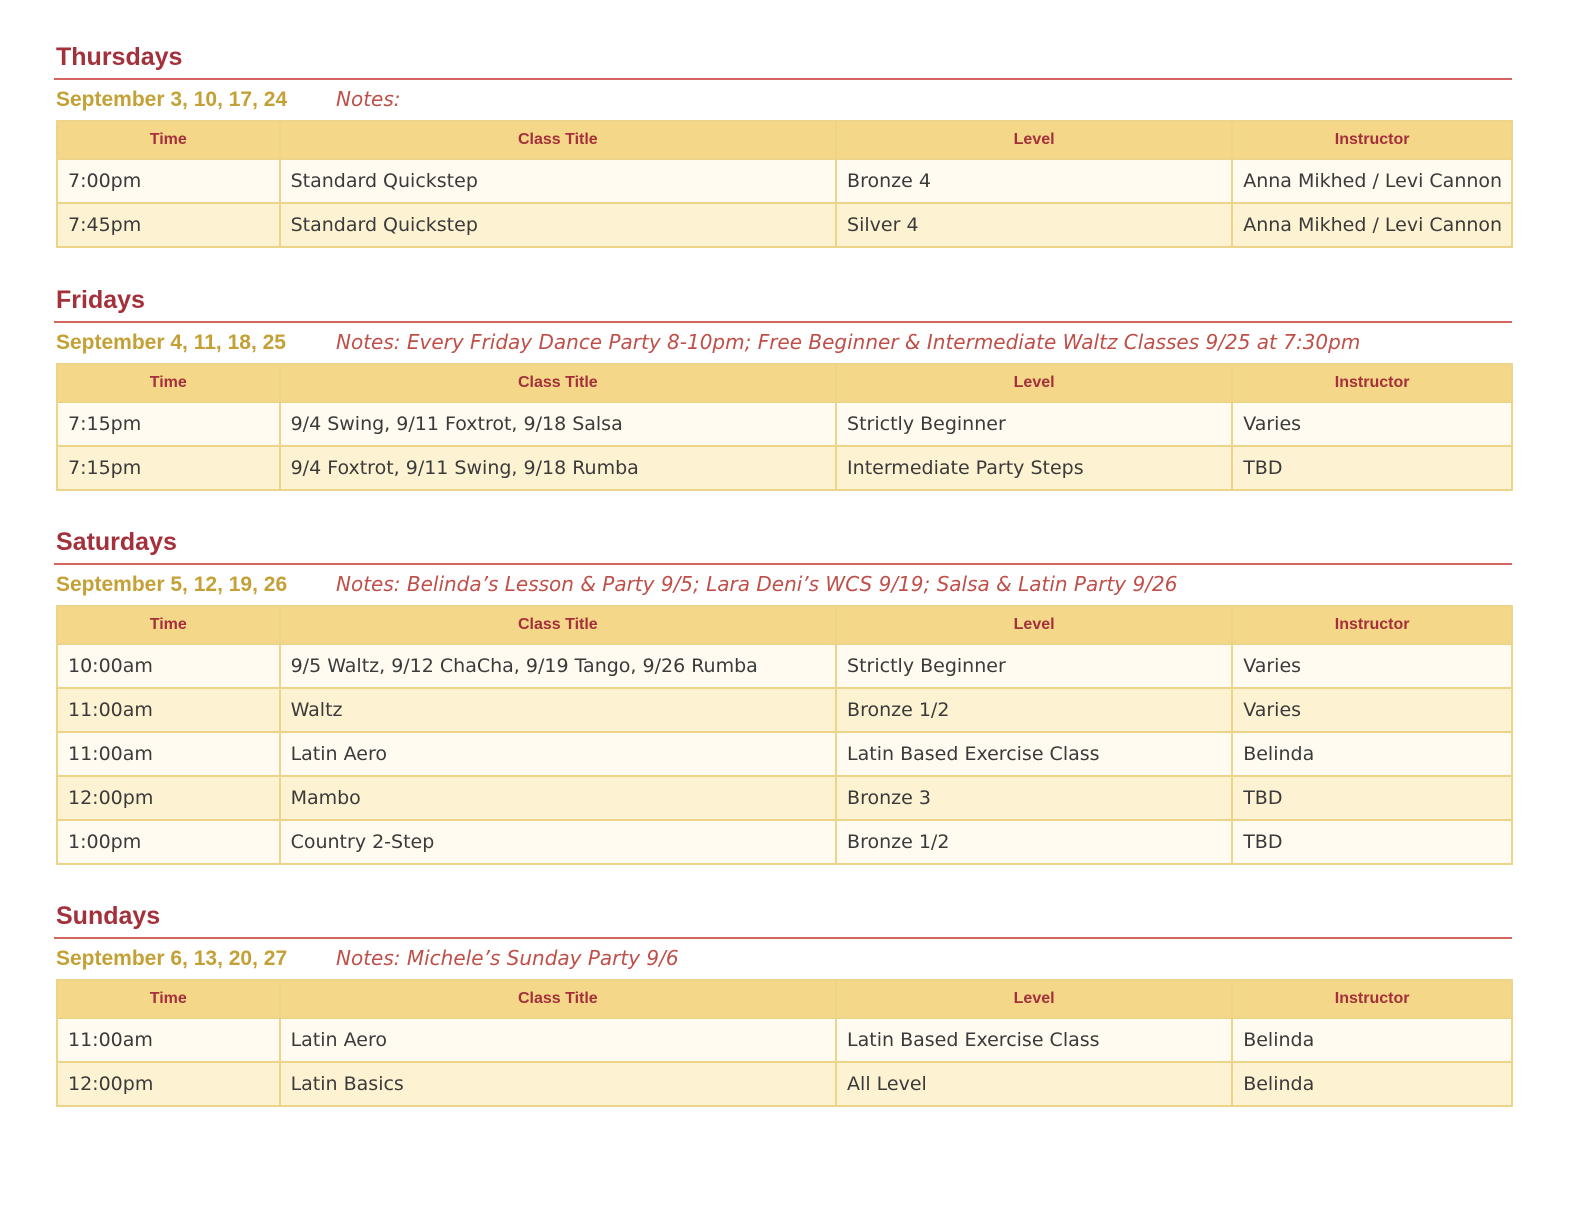 This screenshot has height=1224, width=1584. Describe the element at coordinates (172, 958) in the screenshot. I see `section-dates: September 6, 13, 20, 27` at that location.